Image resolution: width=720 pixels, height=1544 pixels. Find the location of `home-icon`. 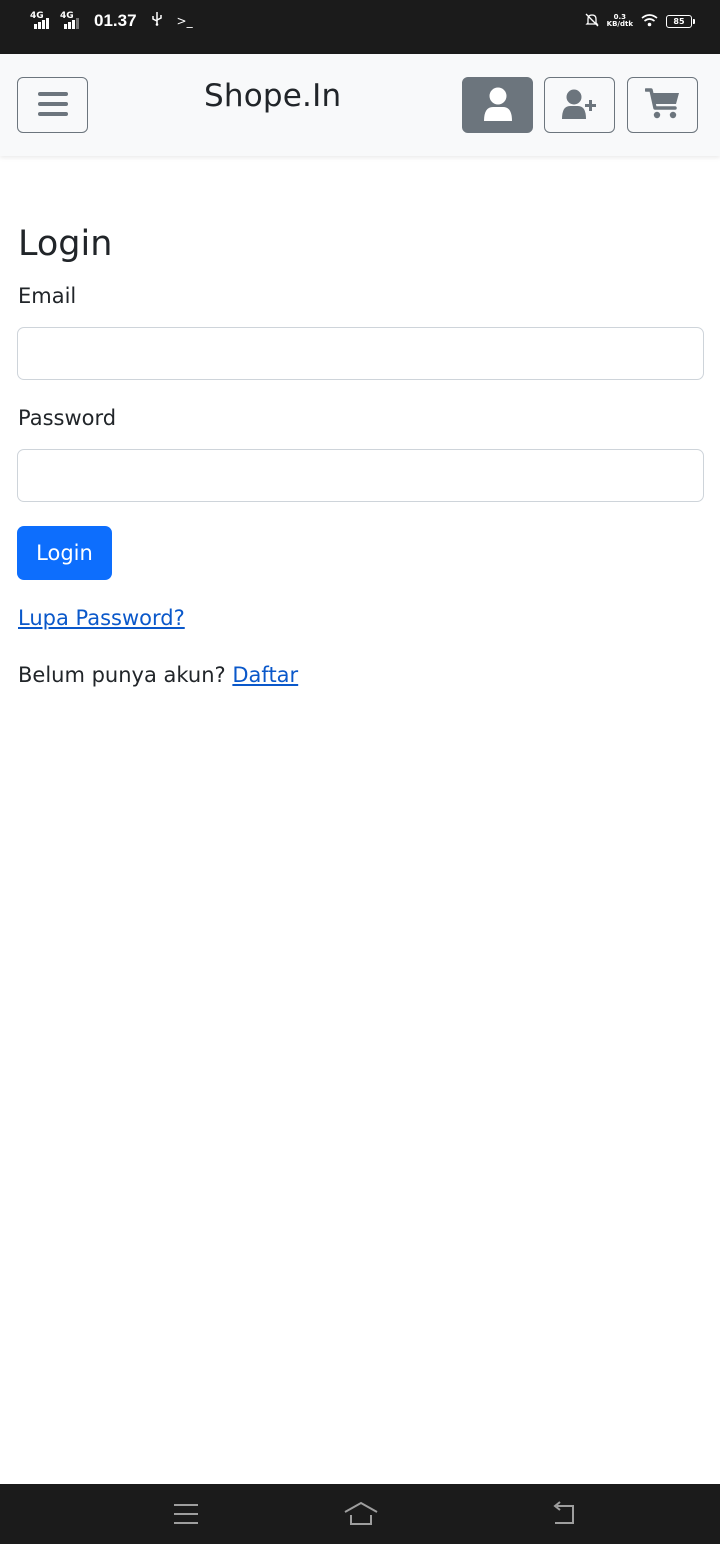

home-icon is located at coordinates (361, 1514).